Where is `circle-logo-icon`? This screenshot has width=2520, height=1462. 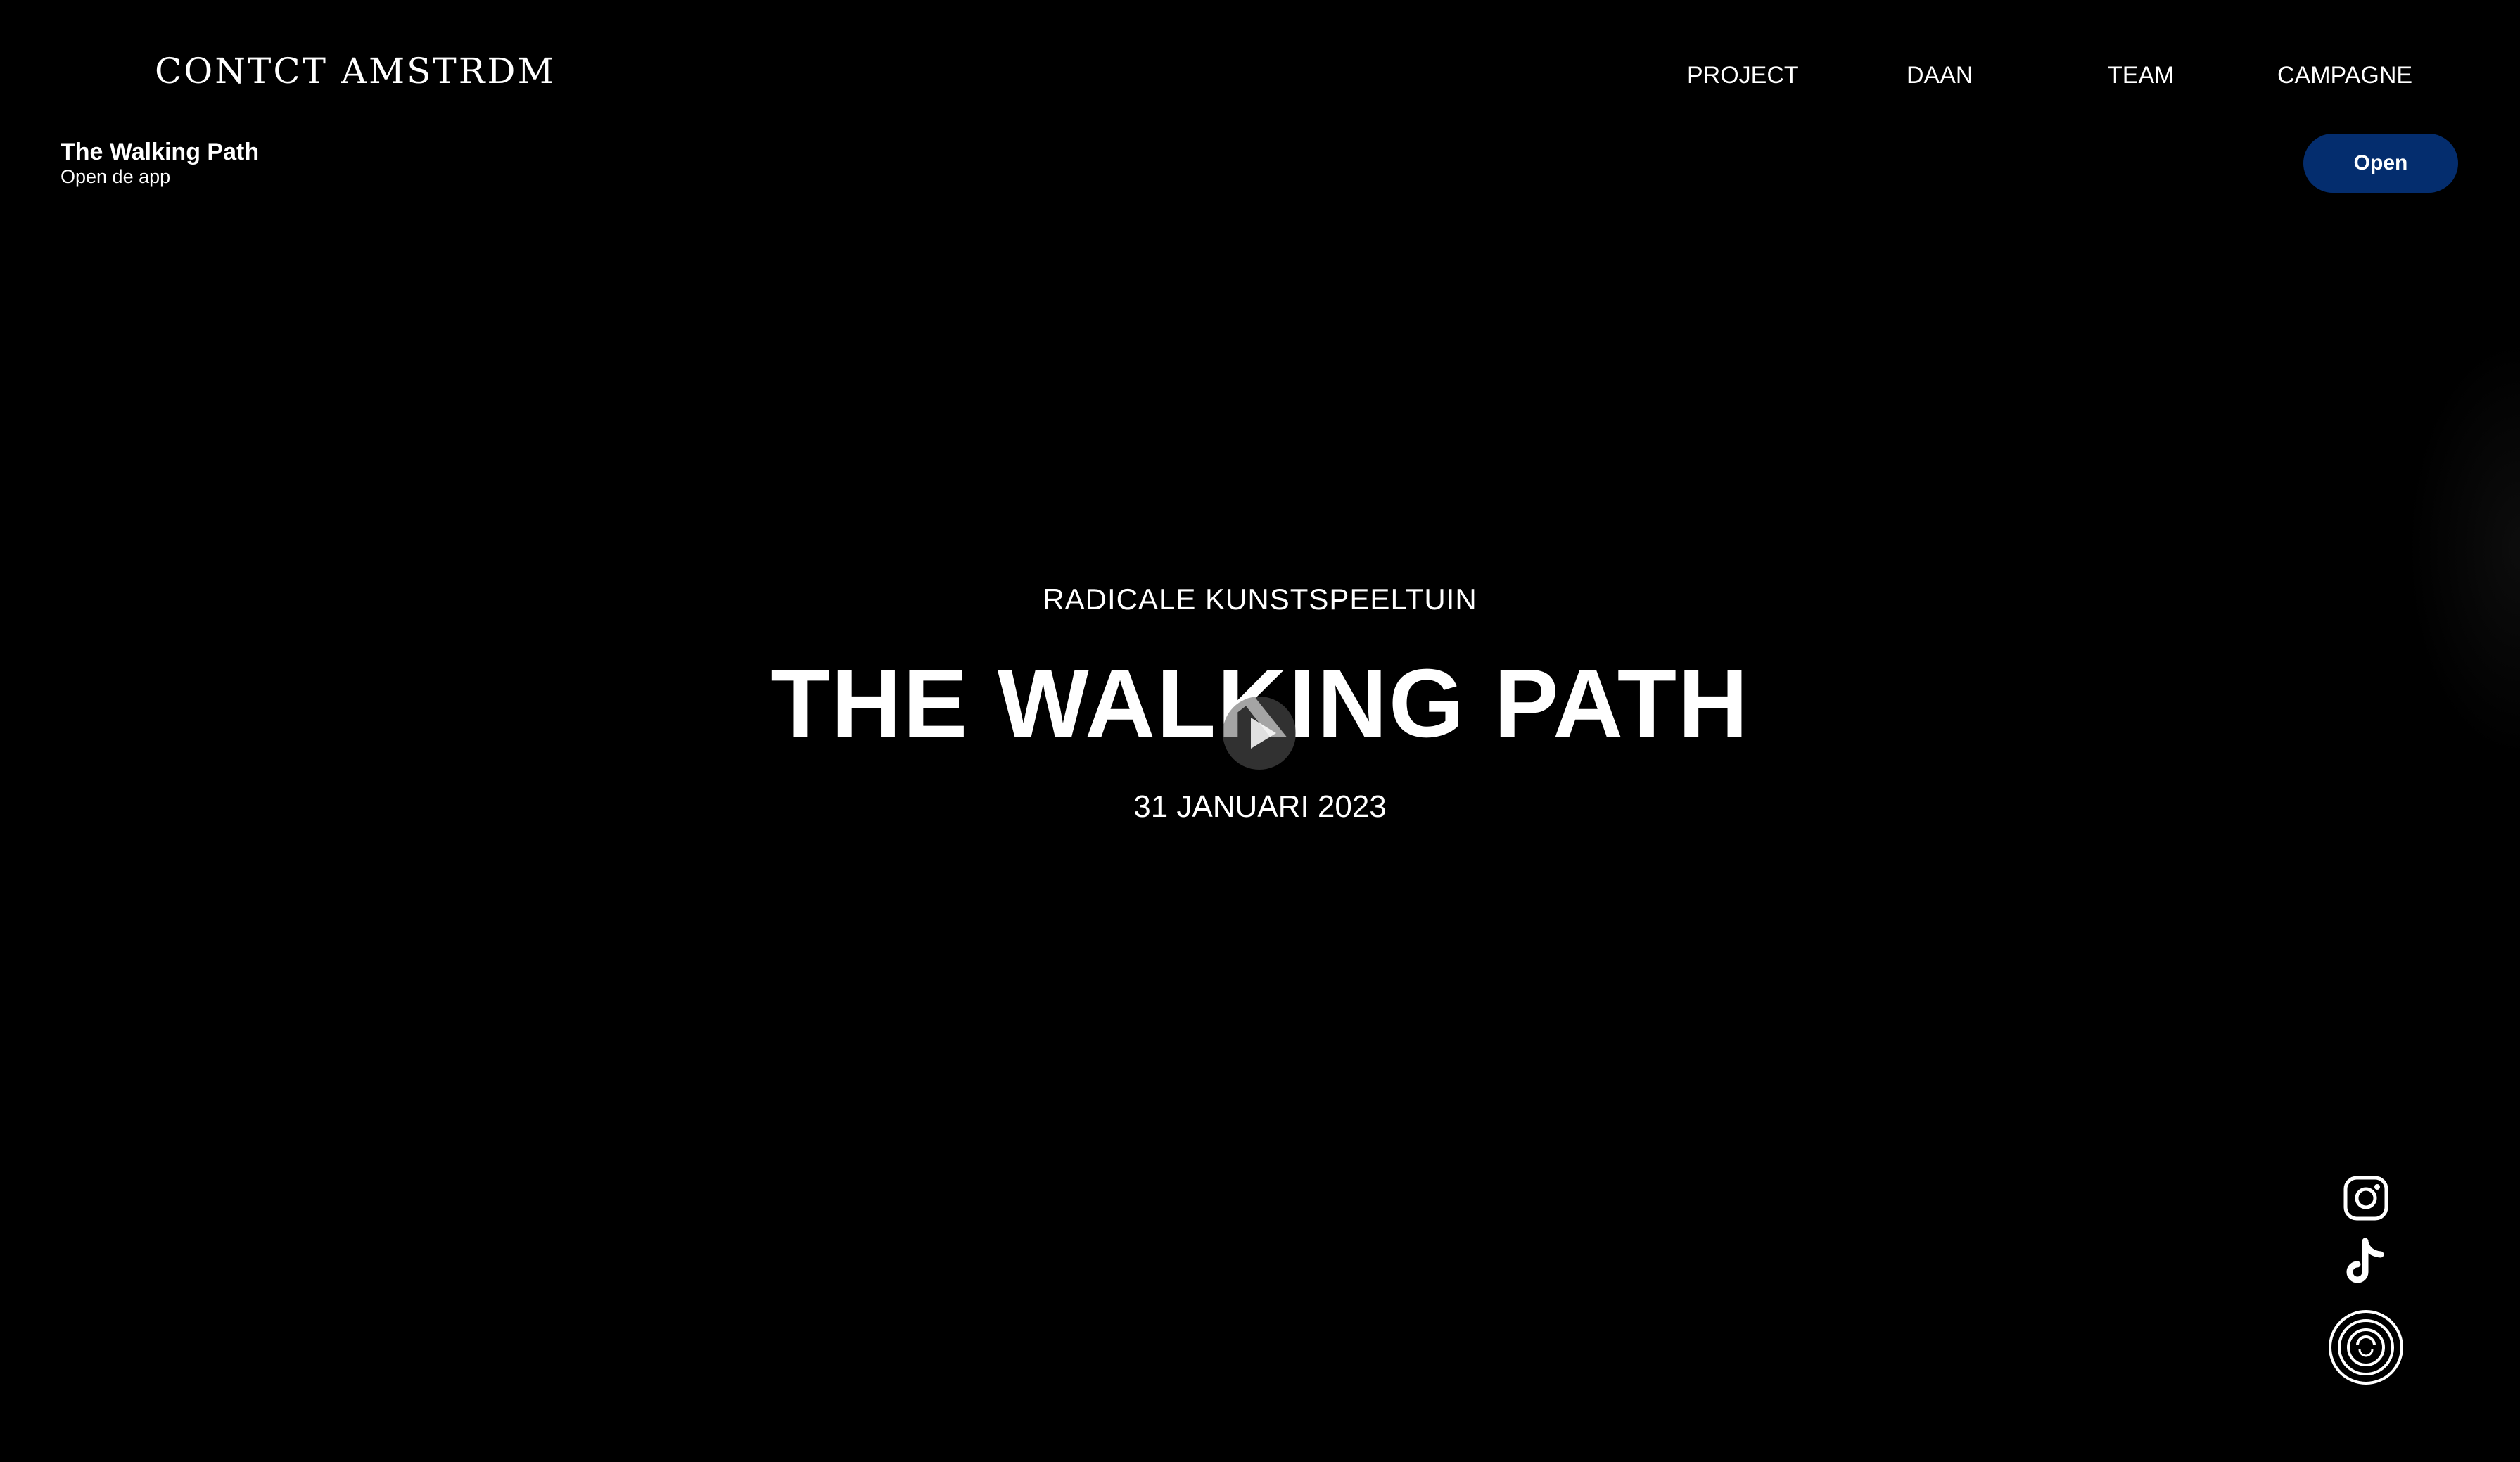
circle-logo-icon is located at coordinates (2366, 1347).